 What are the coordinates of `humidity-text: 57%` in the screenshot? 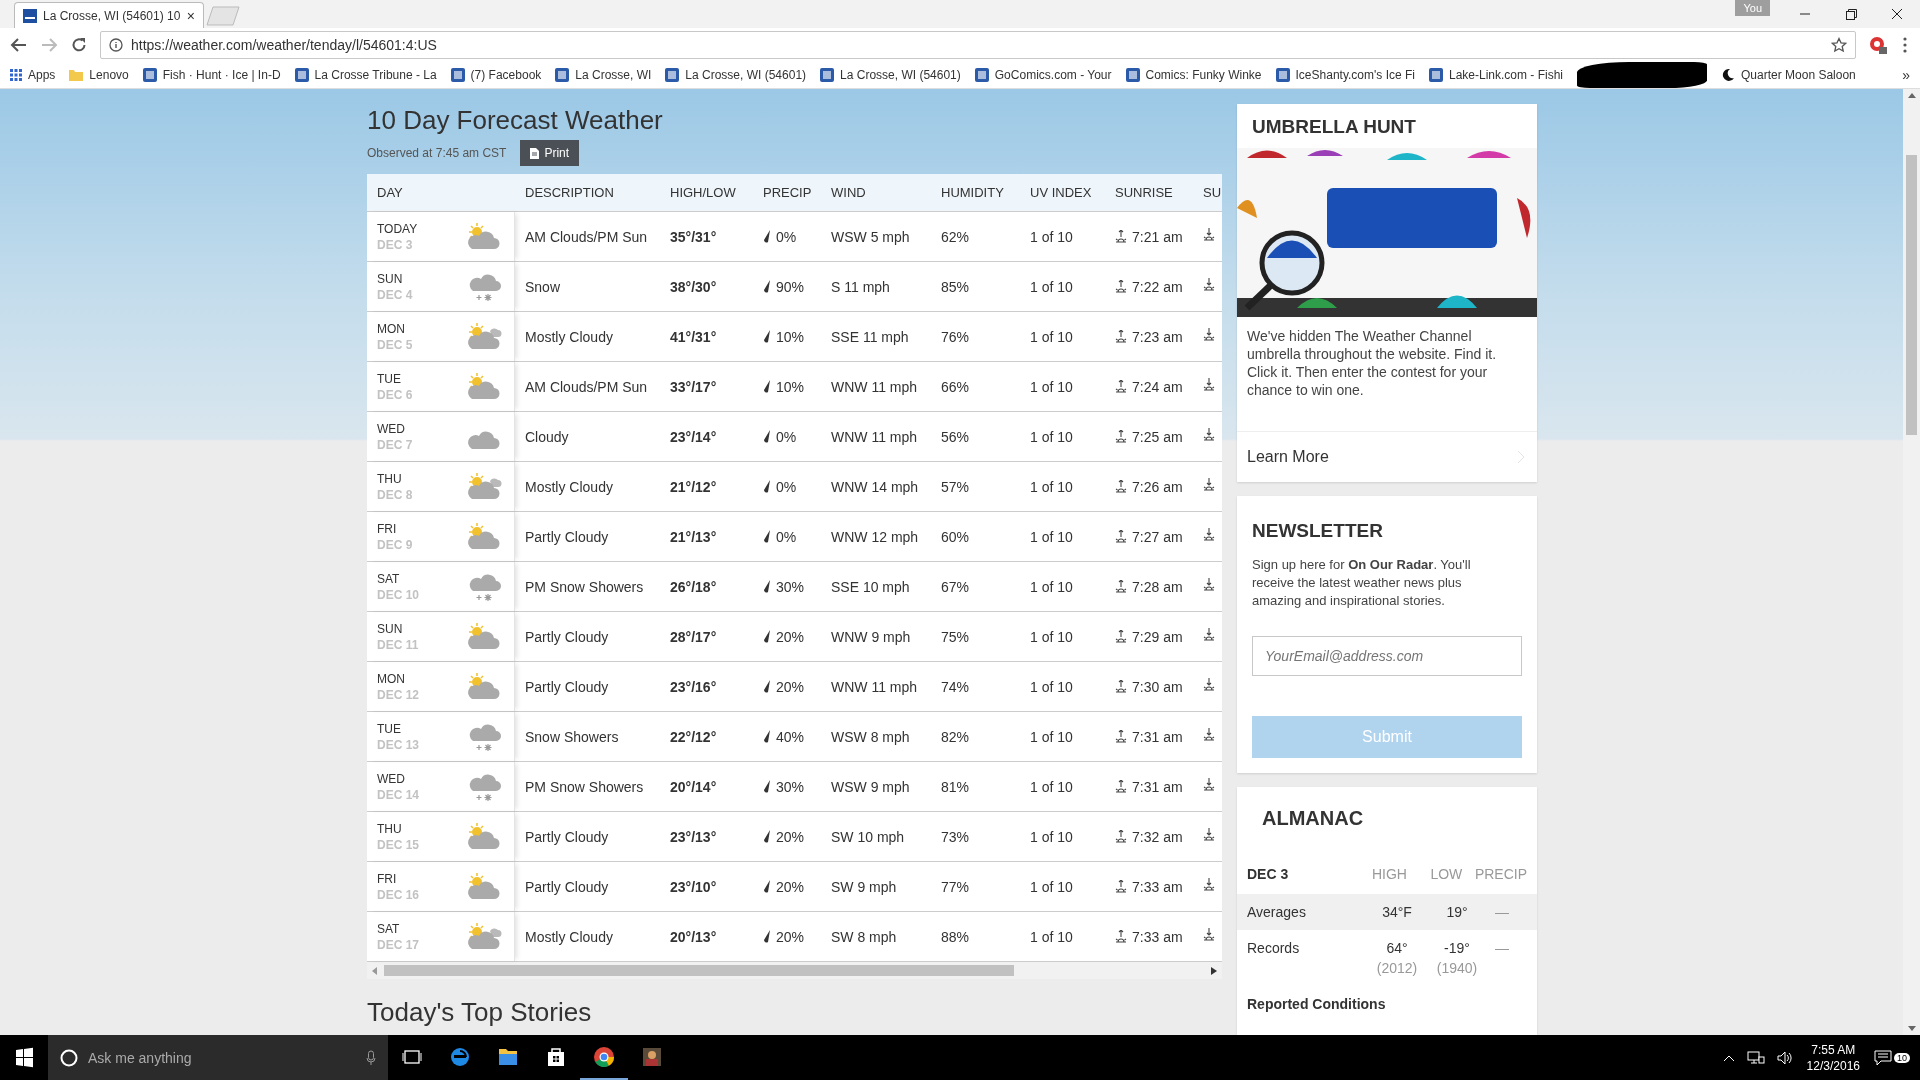 It's located at (955, 486).